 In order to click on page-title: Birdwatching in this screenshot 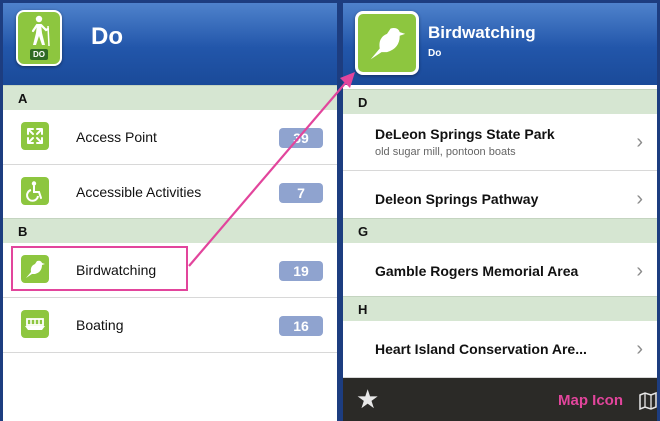, I will do `click(482, 32)`.